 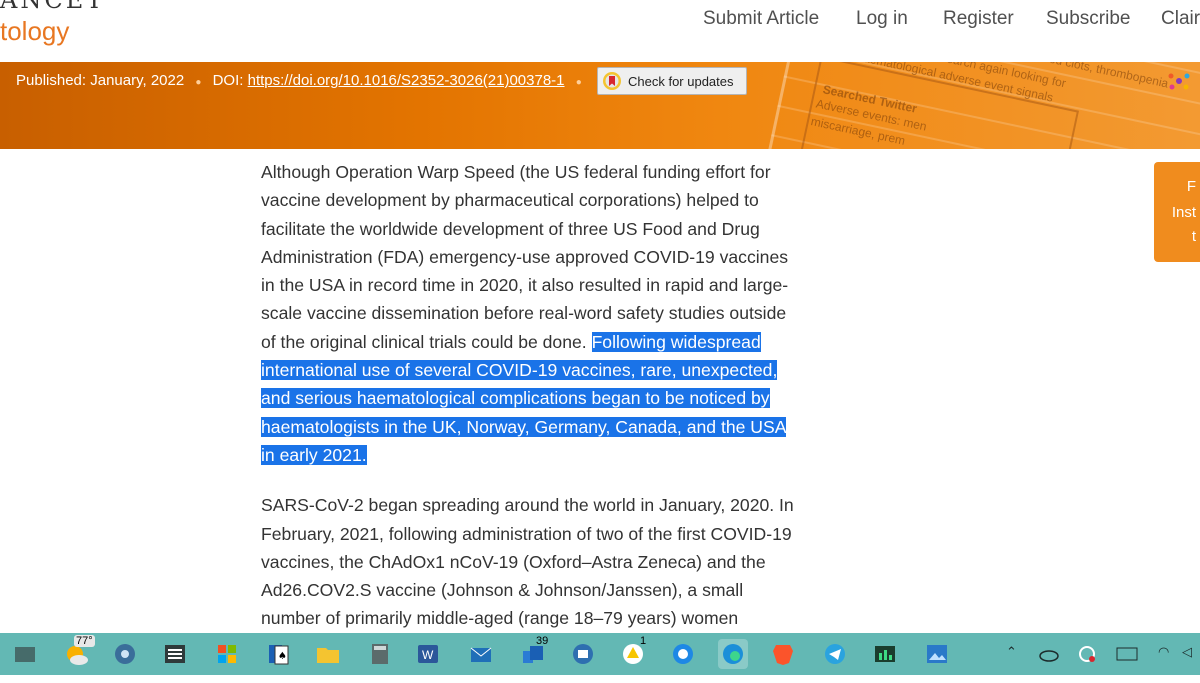 What do you see at coordinates (643, 641) in the screenshot?
I see `notification-badge: 1` at bounding box center [643, 641].